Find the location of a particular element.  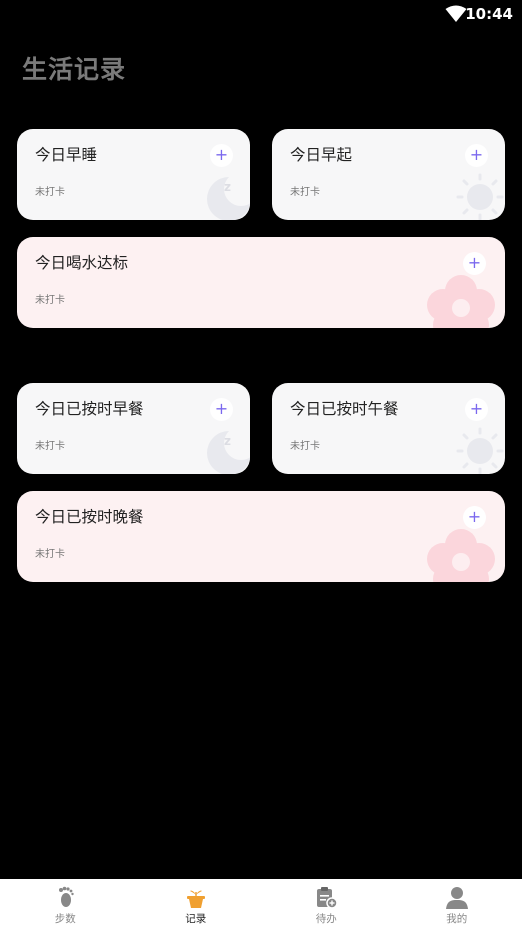

clipboard-add-icon is located at coordinates (327, 898).